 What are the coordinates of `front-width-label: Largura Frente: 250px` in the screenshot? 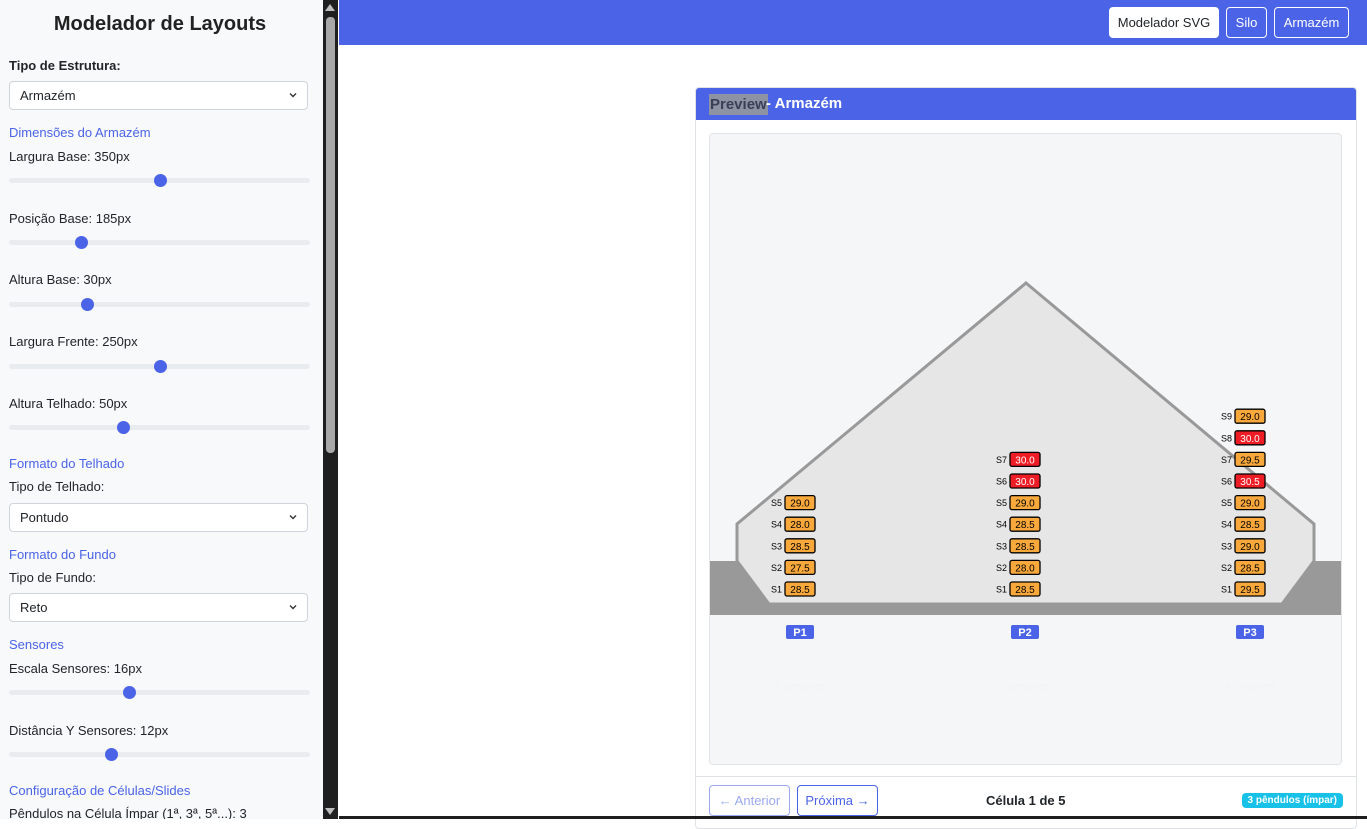 It's located at (73, 341).